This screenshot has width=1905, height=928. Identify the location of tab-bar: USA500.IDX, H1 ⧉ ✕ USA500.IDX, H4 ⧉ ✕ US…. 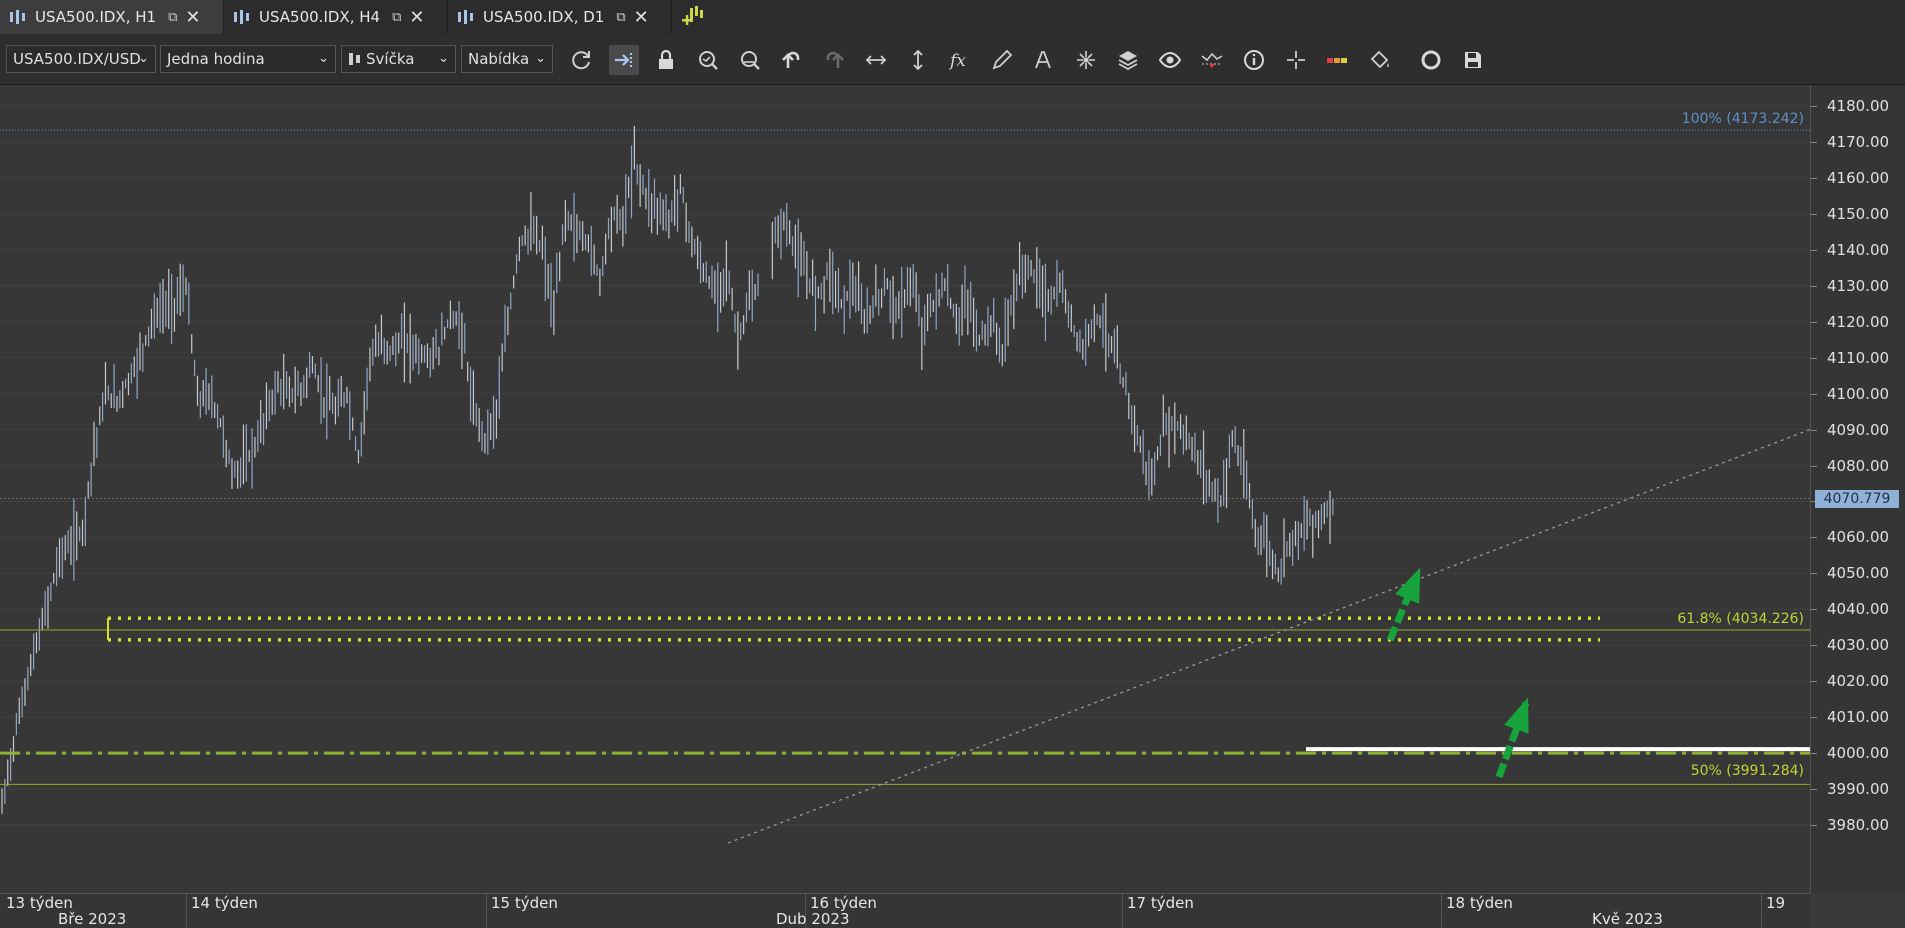
(952, 17).